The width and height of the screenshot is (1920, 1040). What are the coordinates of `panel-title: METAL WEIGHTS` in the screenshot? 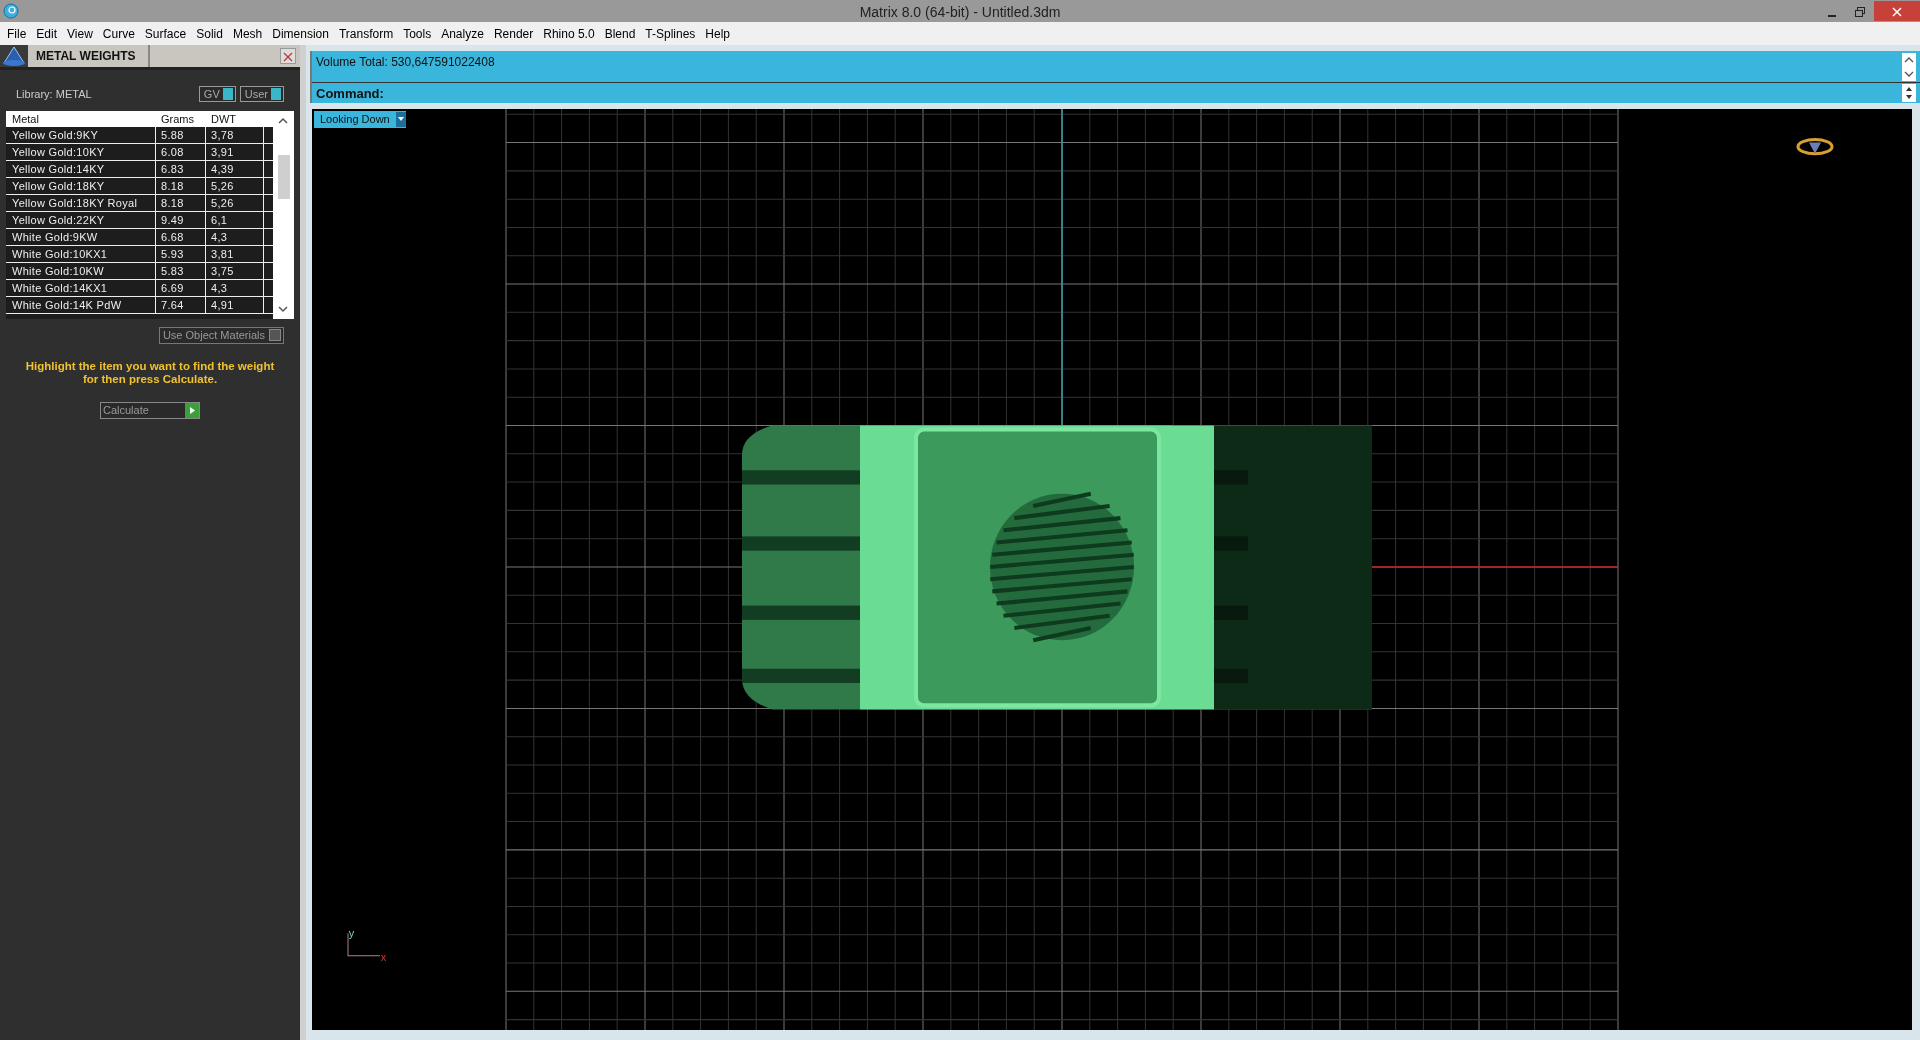 It's located at (88, 56).